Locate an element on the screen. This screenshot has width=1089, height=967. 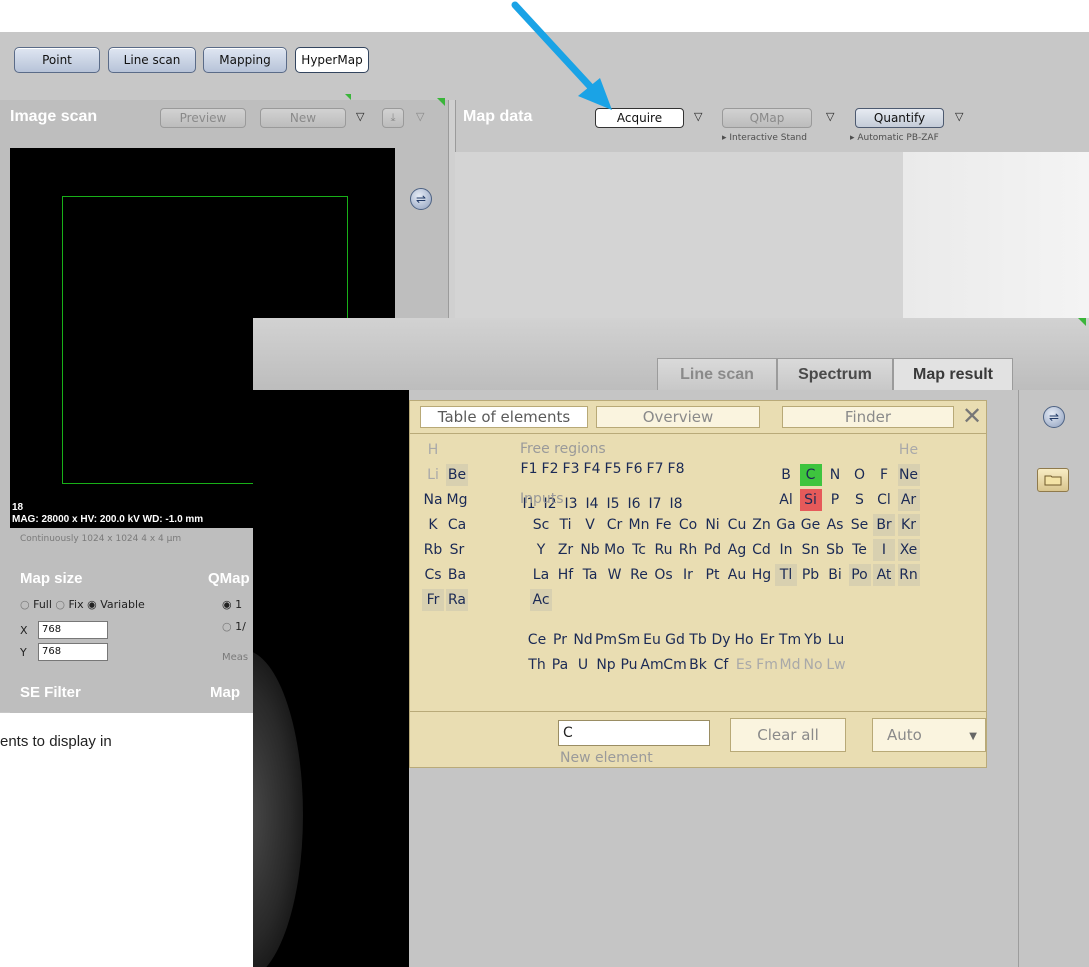
new-scan-dropdown-icon: ▽ is located at coordinates (360, 116).